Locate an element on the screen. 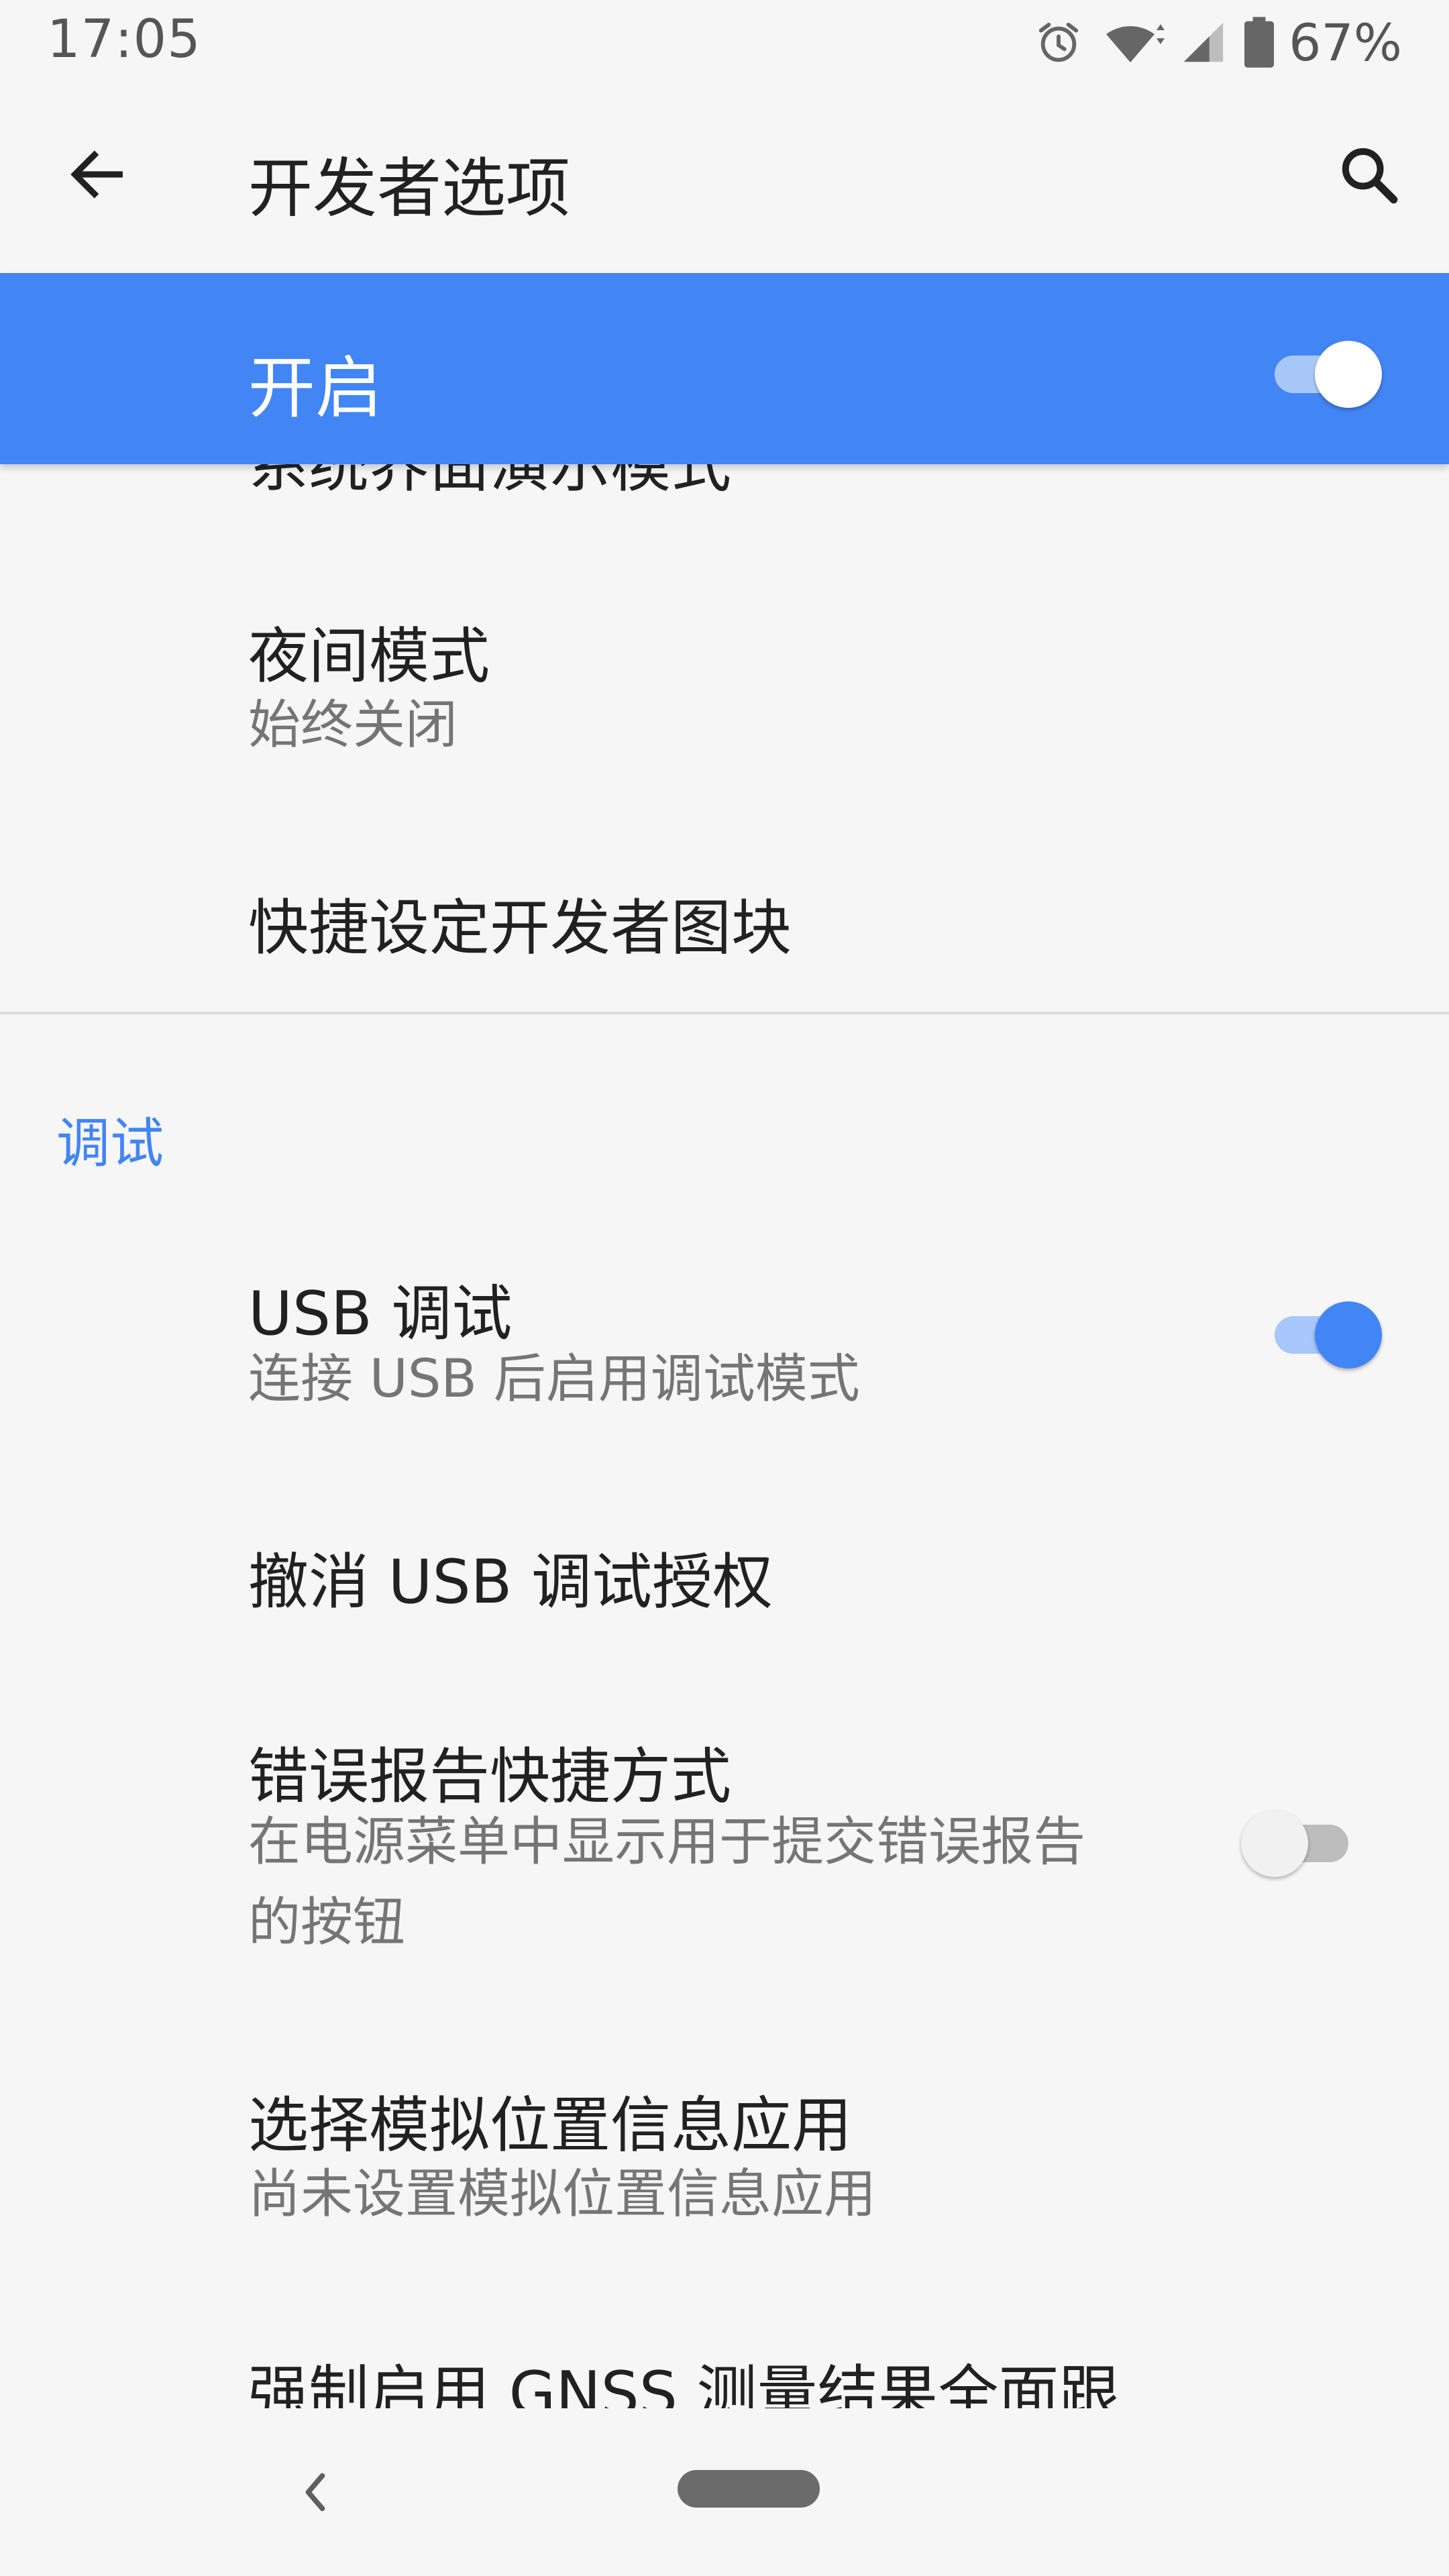  bug-report-title: 错误报告快捷方式 is located at coordinates (489, 1776).